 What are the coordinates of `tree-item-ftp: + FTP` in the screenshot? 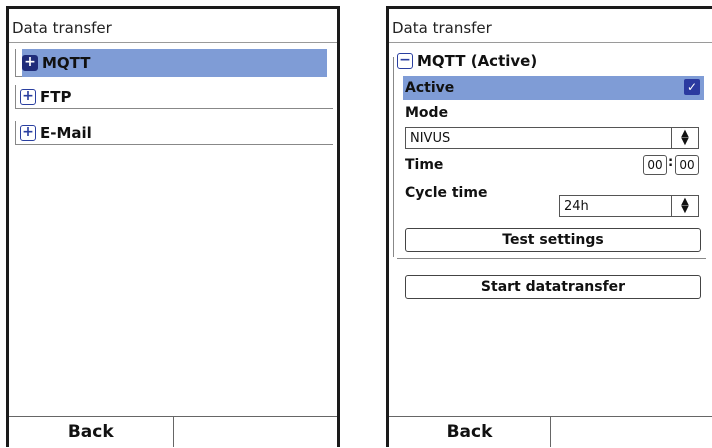 It's located at (174, 97).